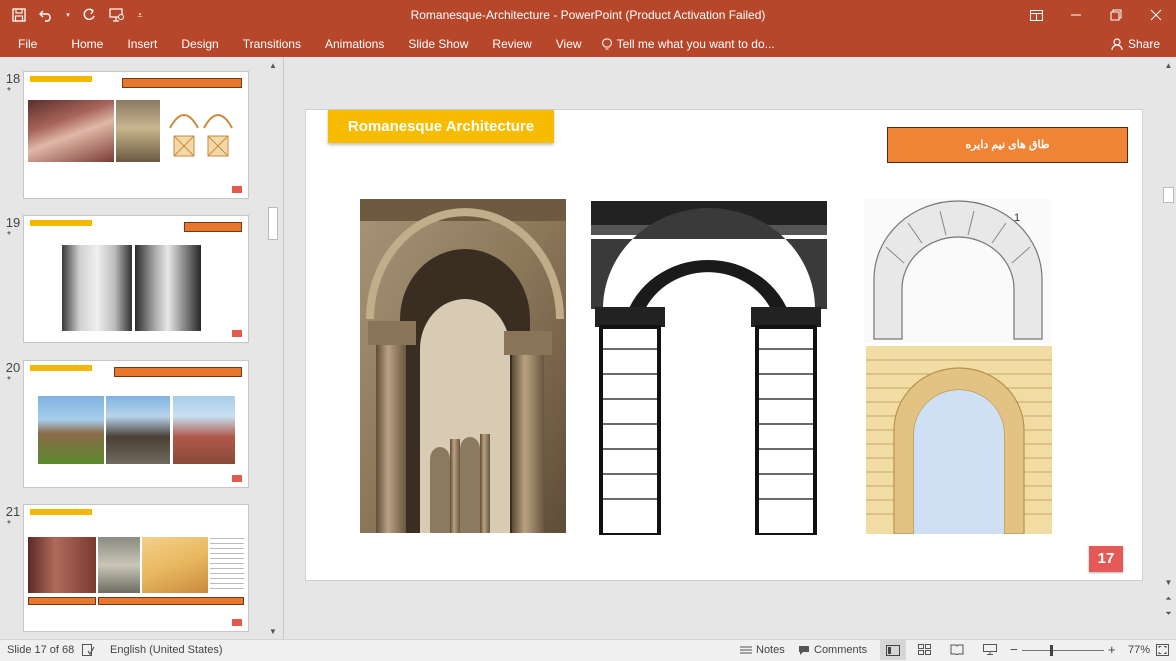 The image size is (1176, 661). What do you see at coordinates (1076, 15) in the screenshot?
I see `minimize-icon` at bounding box center [1076, 15].